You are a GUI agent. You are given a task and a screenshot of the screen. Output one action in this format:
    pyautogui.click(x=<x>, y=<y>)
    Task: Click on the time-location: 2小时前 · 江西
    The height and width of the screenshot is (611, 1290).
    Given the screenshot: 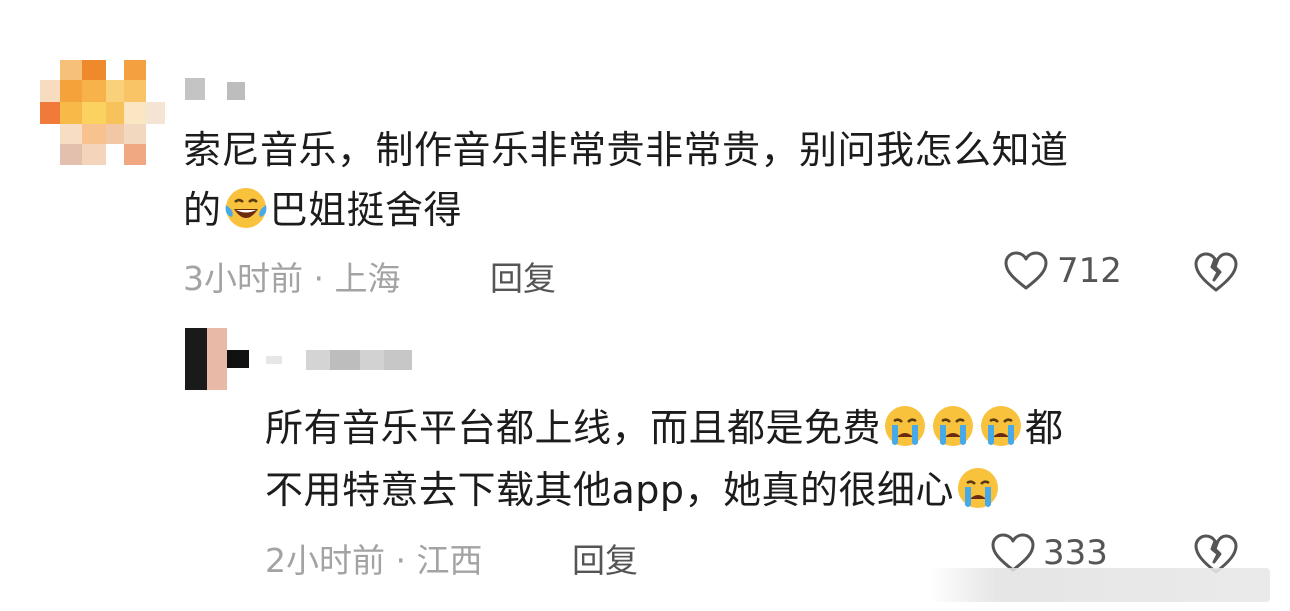 What is the action you would take?
    pyautogui.click(x=374, y=560)
    